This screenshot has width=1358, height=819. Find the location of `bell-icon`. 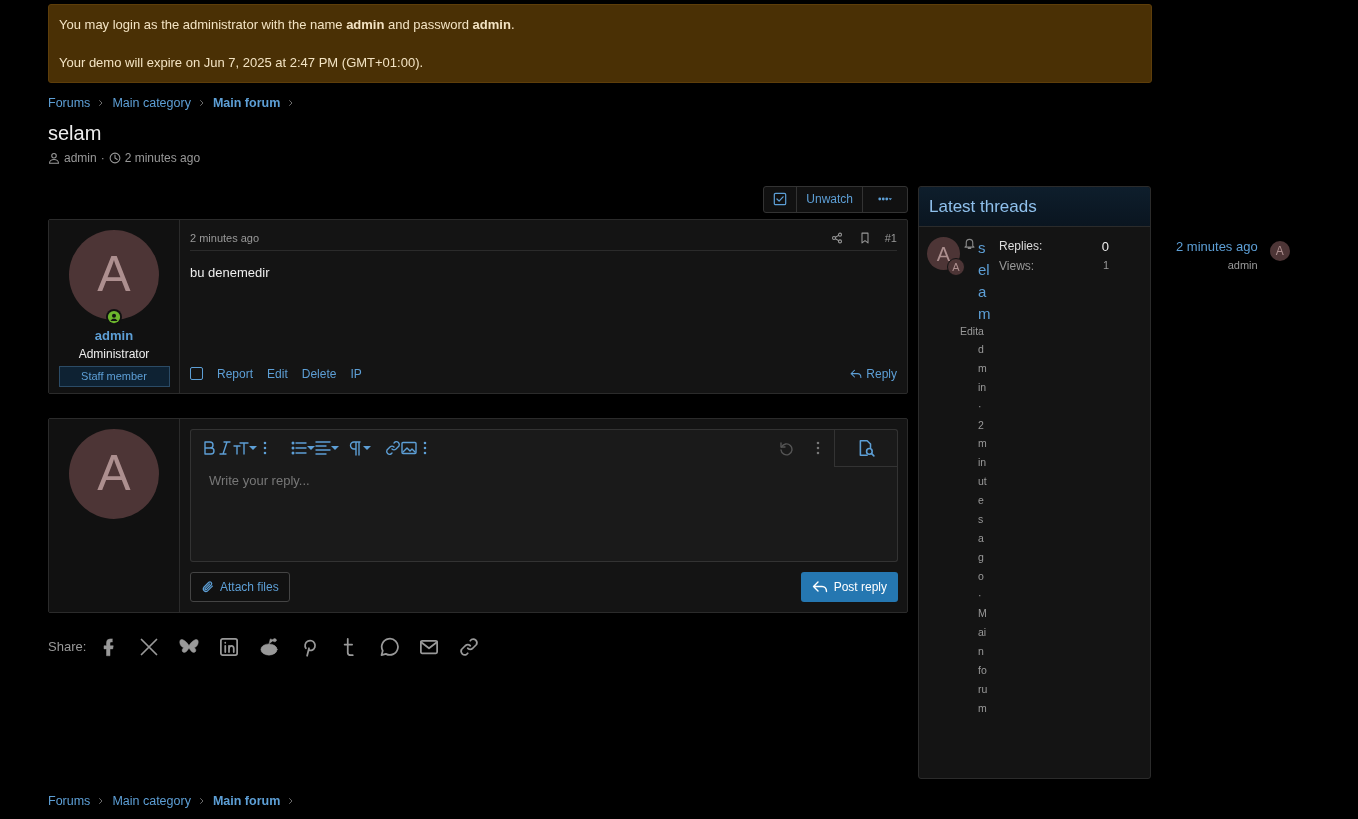

bell-icon is located at coordinates (969, 244).